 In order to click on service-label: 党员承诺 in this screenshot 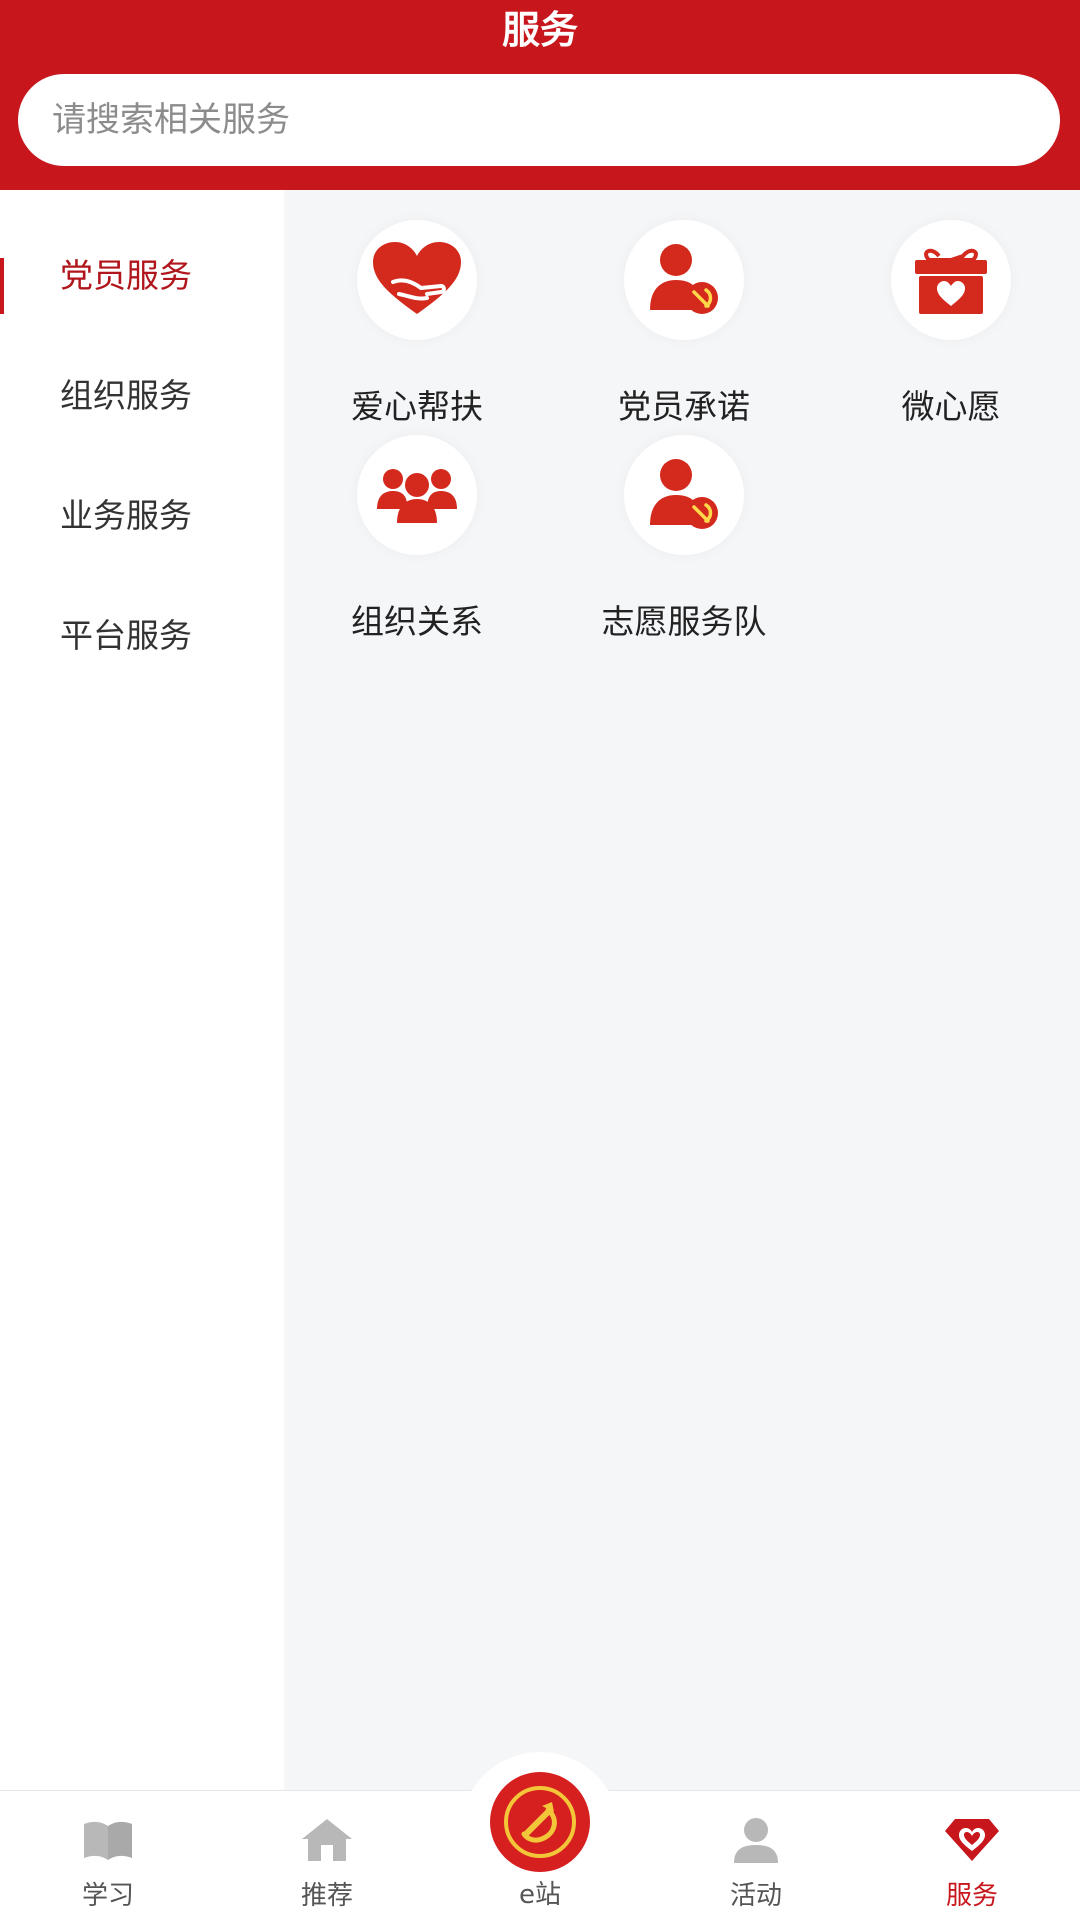, I will do `click(684, 406)`.